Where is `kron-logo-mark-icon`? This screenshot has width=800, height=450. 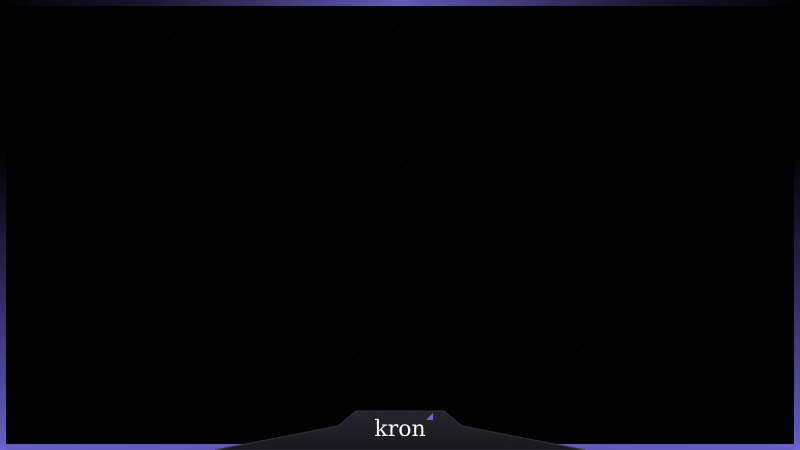 kron-logo-mark-icon is located at coordinates (429, 416).